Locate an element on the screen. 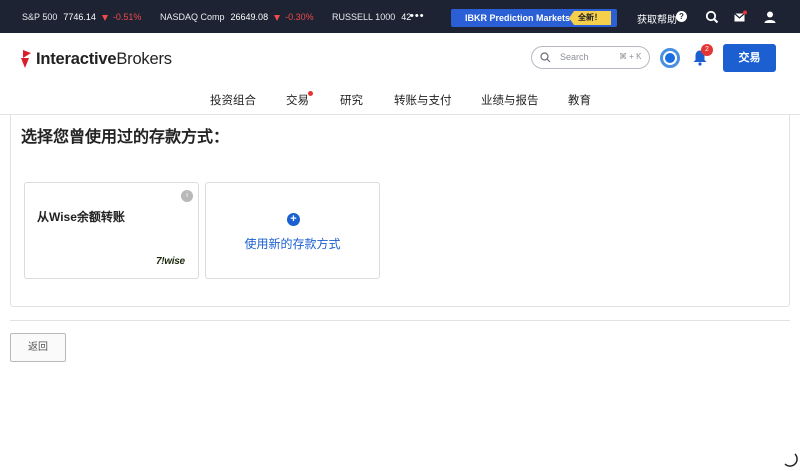  brand-logo-text: InteractiveBrokers is located at coordinates (104, 59).